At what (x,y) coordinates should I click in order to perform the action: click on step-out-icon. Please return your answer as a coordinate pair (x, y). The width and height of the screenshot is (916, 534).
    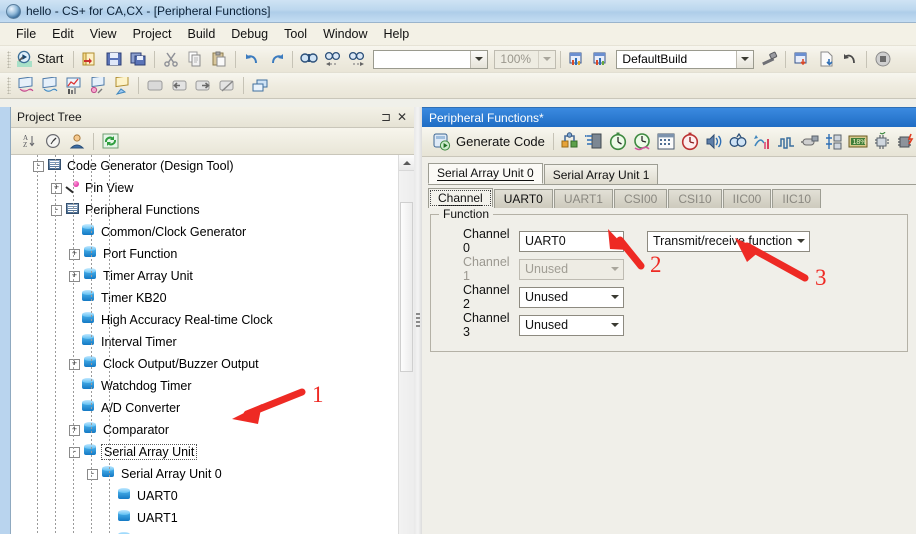
    Looking at the image, I should click on (227, 86).